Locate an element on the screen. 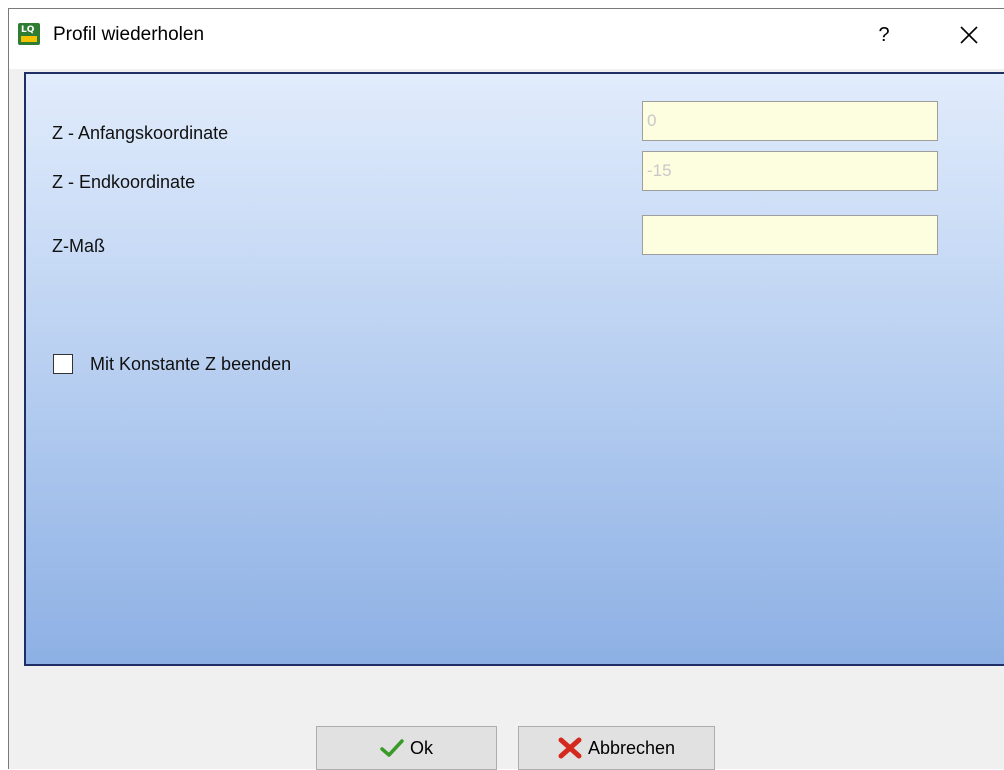 This screenshot has height=770, width=1004. x-mark-icon is located at coordinates (570, 748).